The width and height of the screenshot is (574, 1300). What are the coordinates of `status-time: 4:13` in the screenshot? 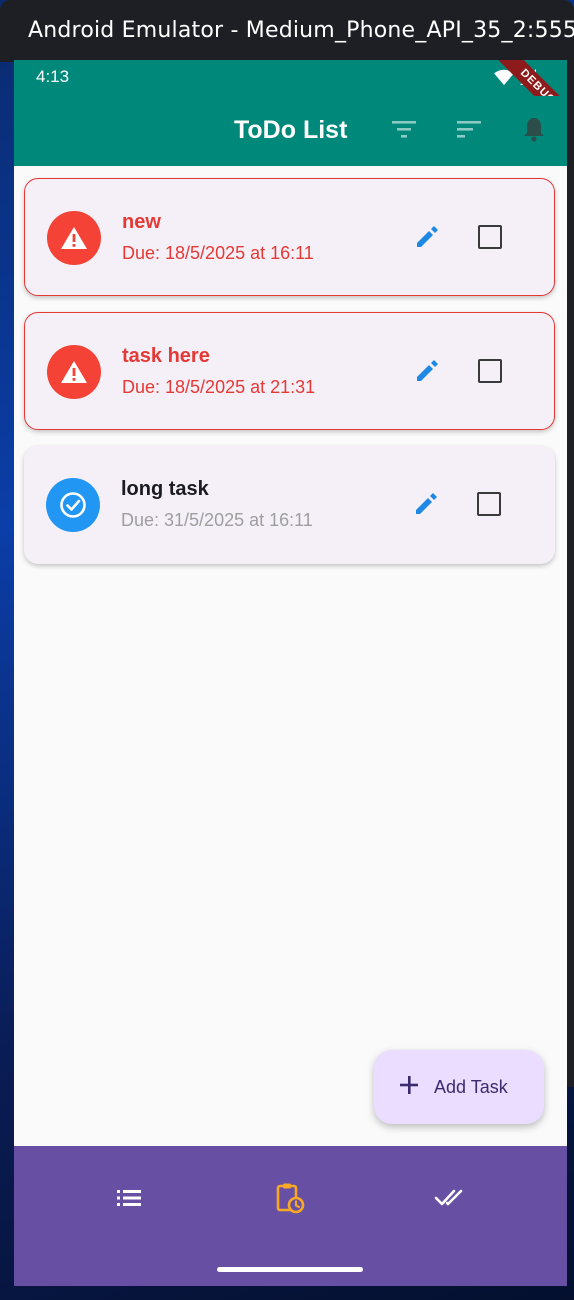 It's located at (53, 76).